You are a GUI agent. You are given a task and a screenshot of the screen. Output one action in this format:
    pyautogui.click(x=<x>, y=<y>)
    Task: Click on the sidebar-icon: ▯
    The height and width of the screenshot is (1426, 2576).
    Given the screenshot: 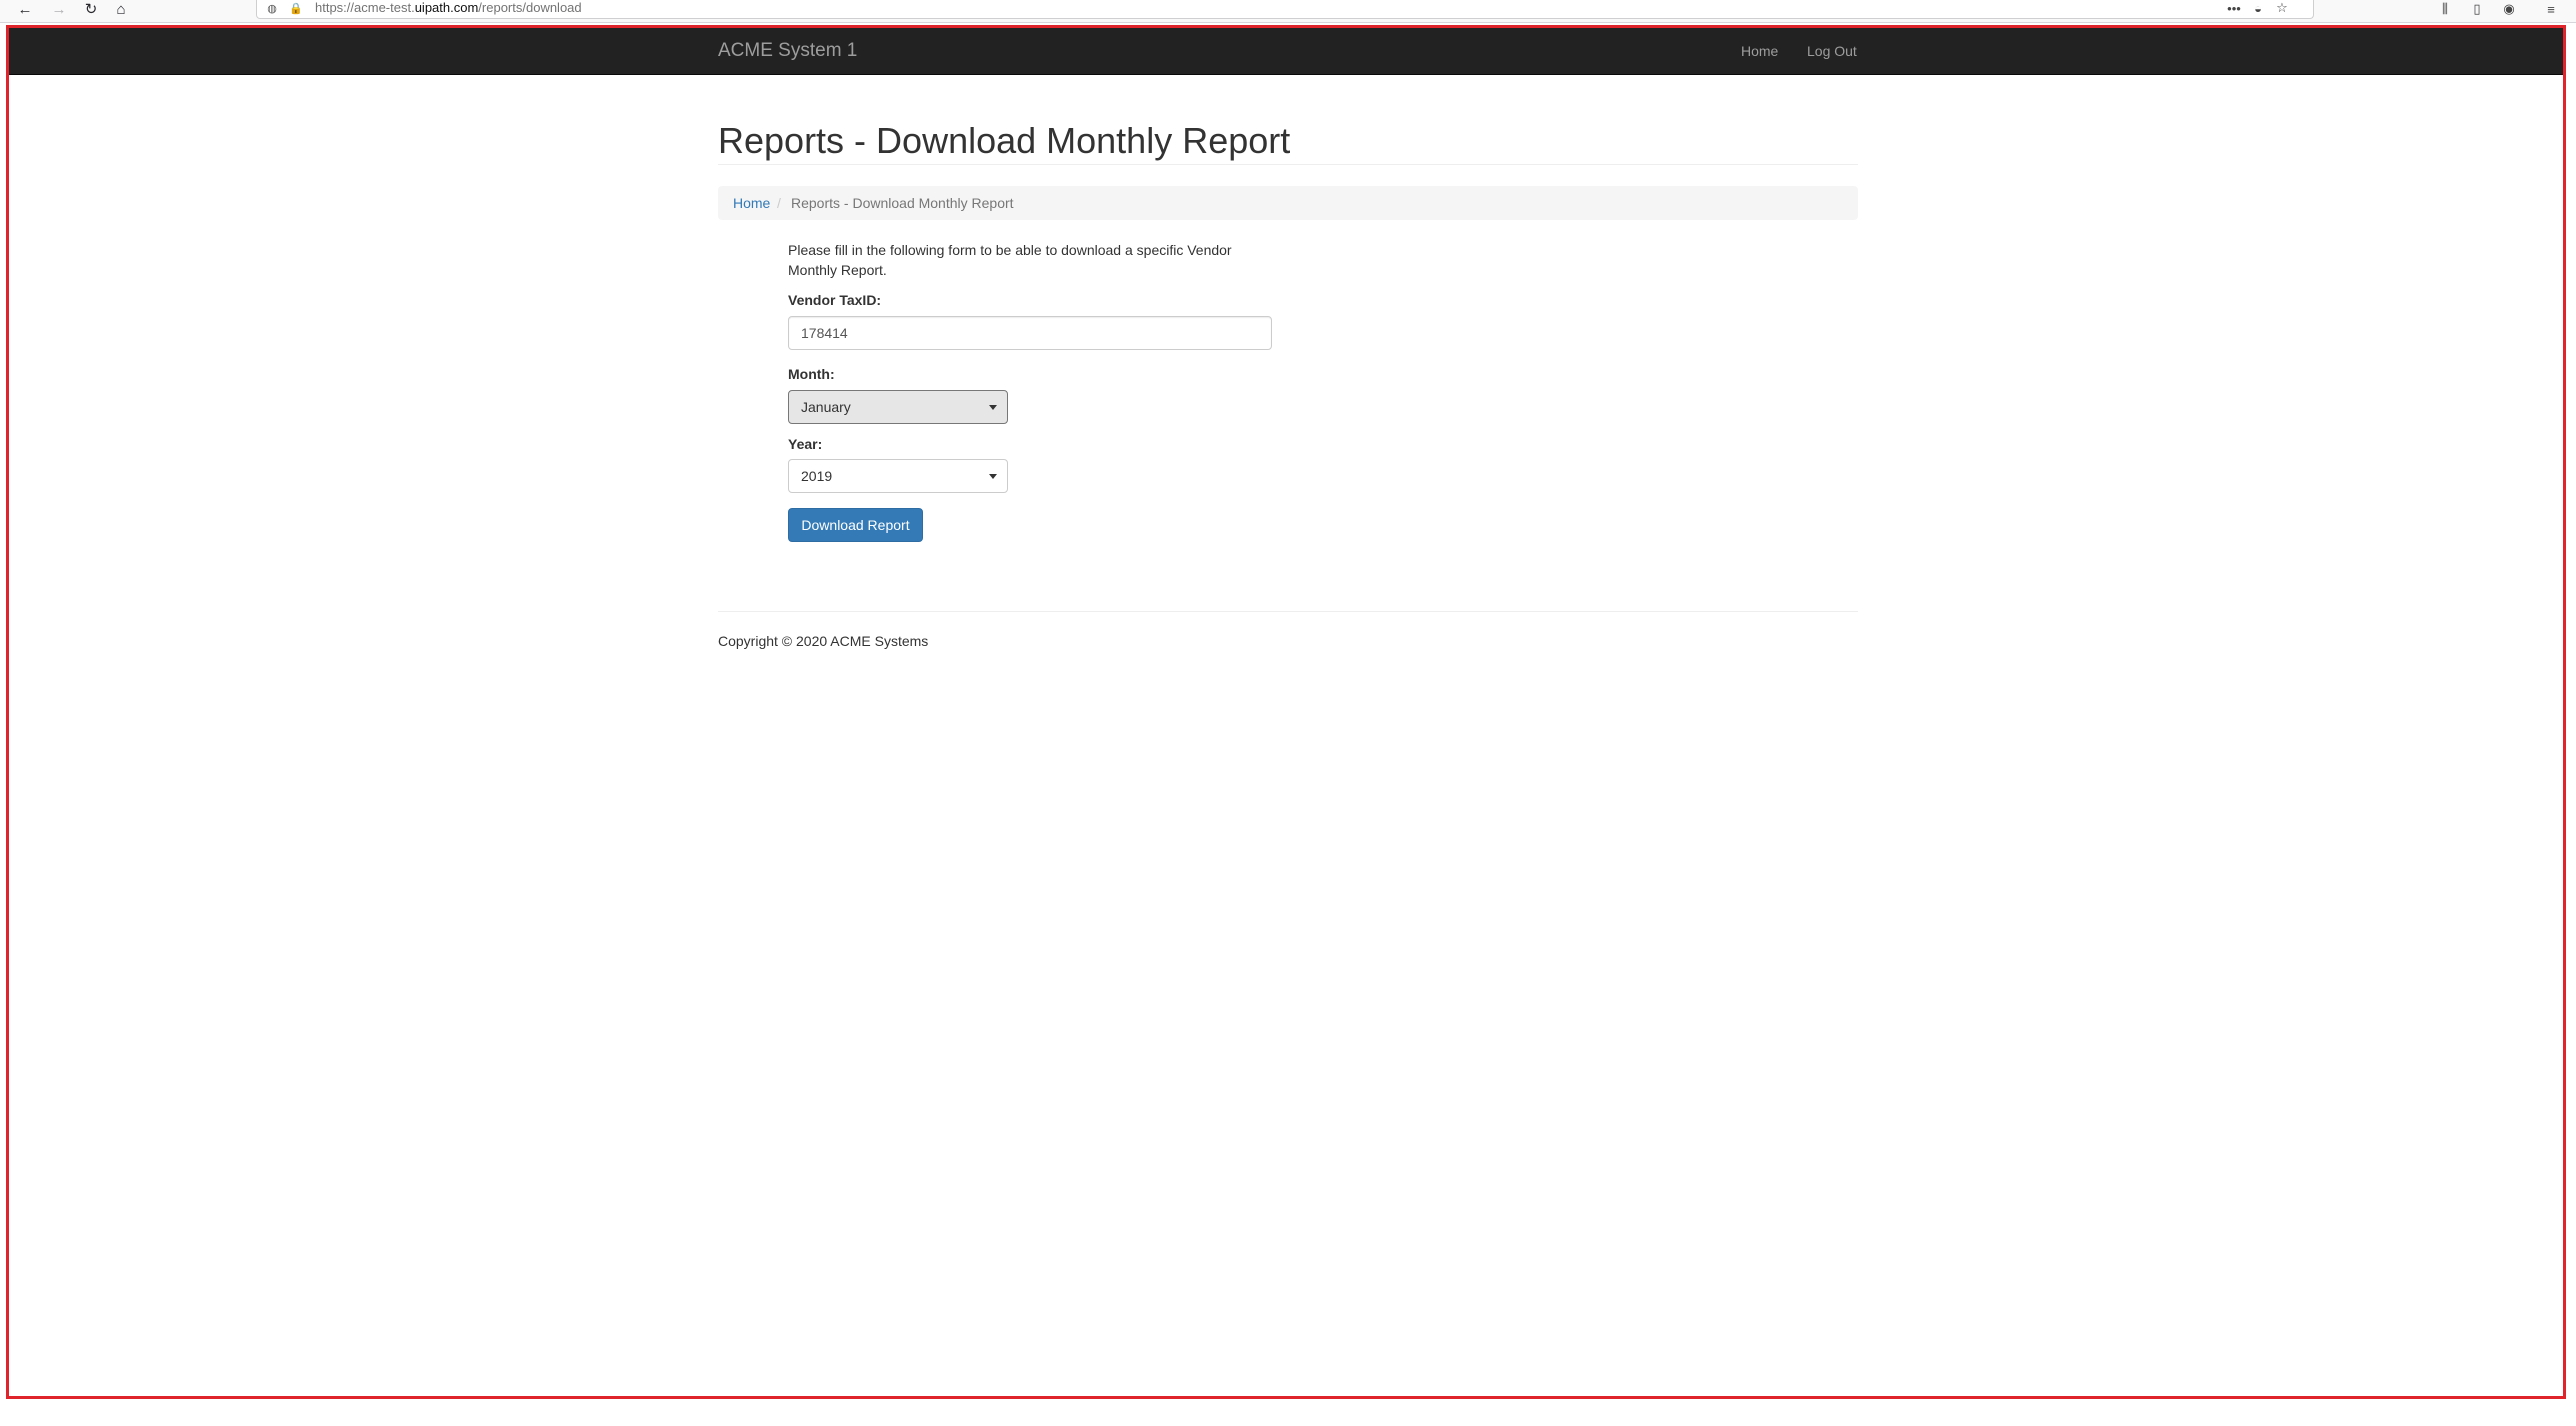 What is the action you would take?
    pyautogui.click(x=2477, y=9)
    